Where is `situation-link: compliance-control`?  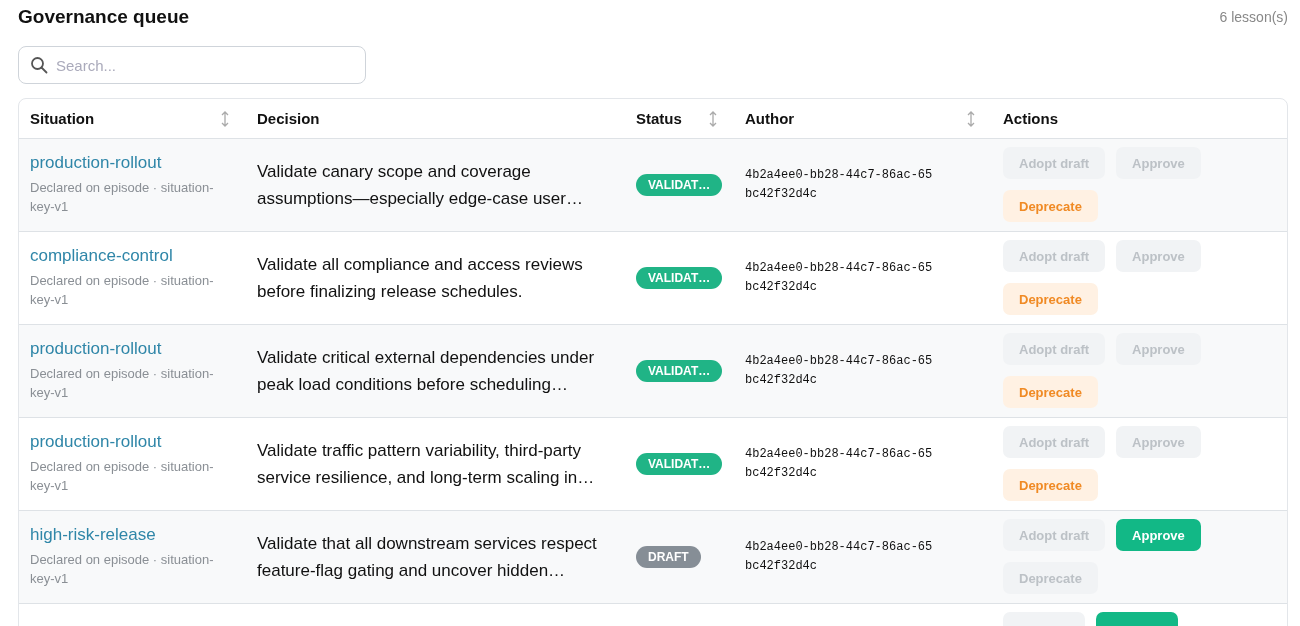 situation-link: compliance-control is located at coordinates (133, 256).